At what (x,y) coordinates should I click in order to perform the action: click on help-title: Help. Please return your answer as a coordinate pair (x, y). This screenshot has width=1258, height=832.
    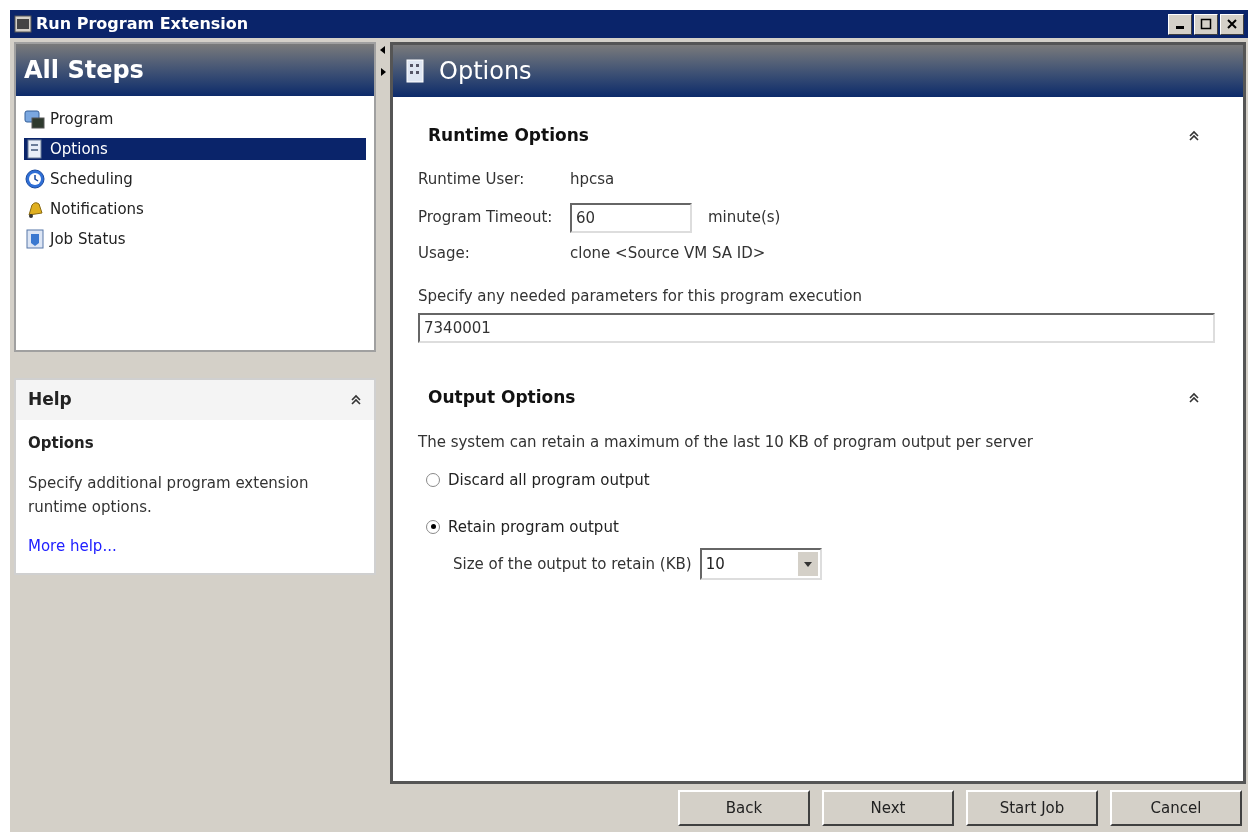
    Looking at the image, I should click on (50, 400).